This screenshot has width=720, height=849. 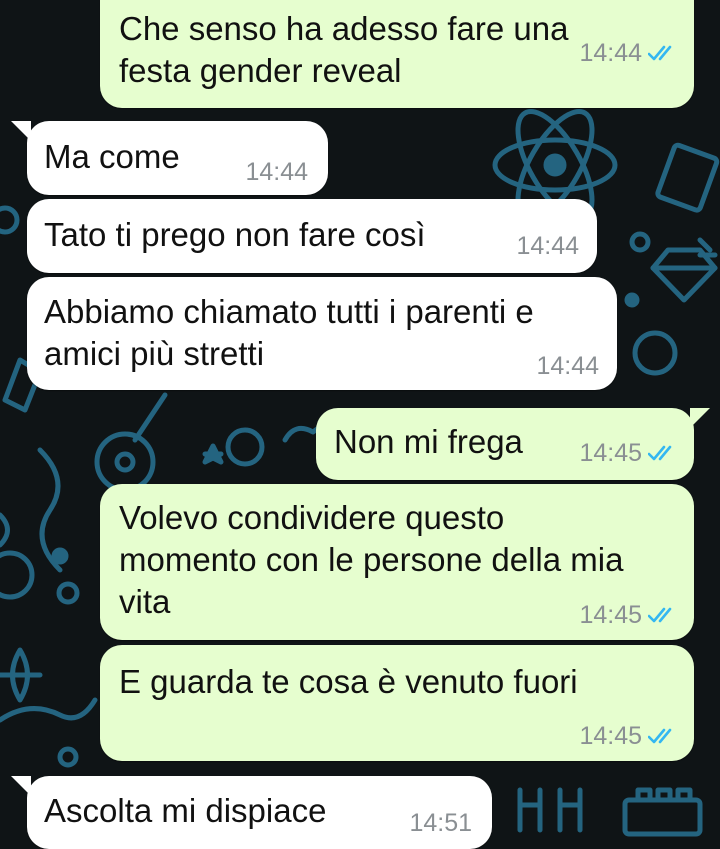 I want to click on message-text: Tato ti prego non fare così, so click(x=235, y=234).